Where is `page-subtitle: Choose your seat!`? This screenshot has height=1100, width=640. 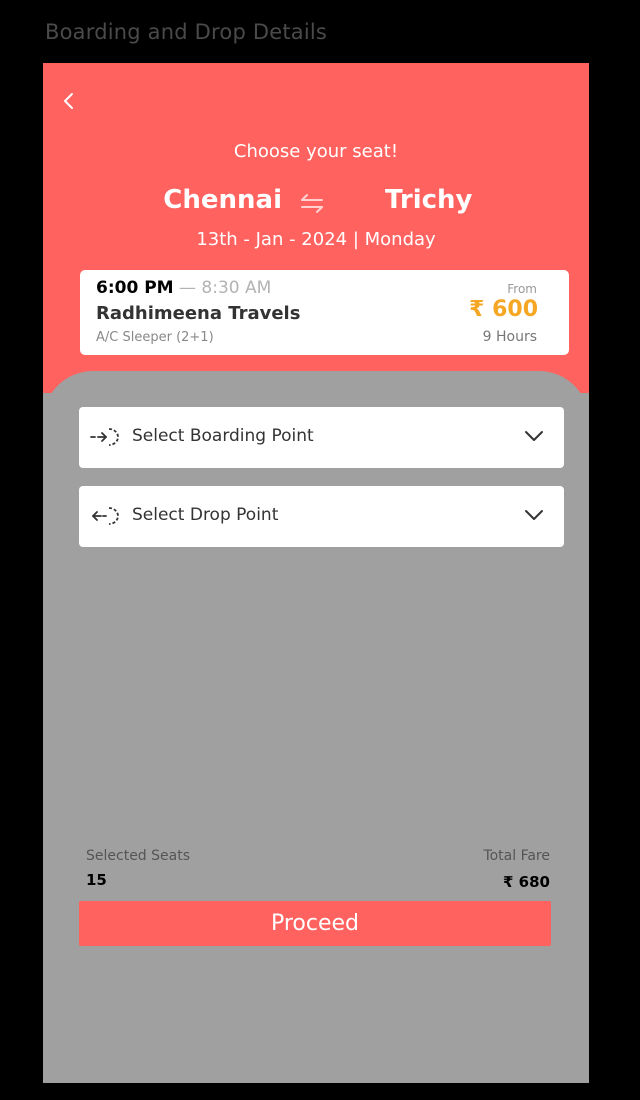 page-subtitle: Choose your seat! is located at coordinates (316, 151).